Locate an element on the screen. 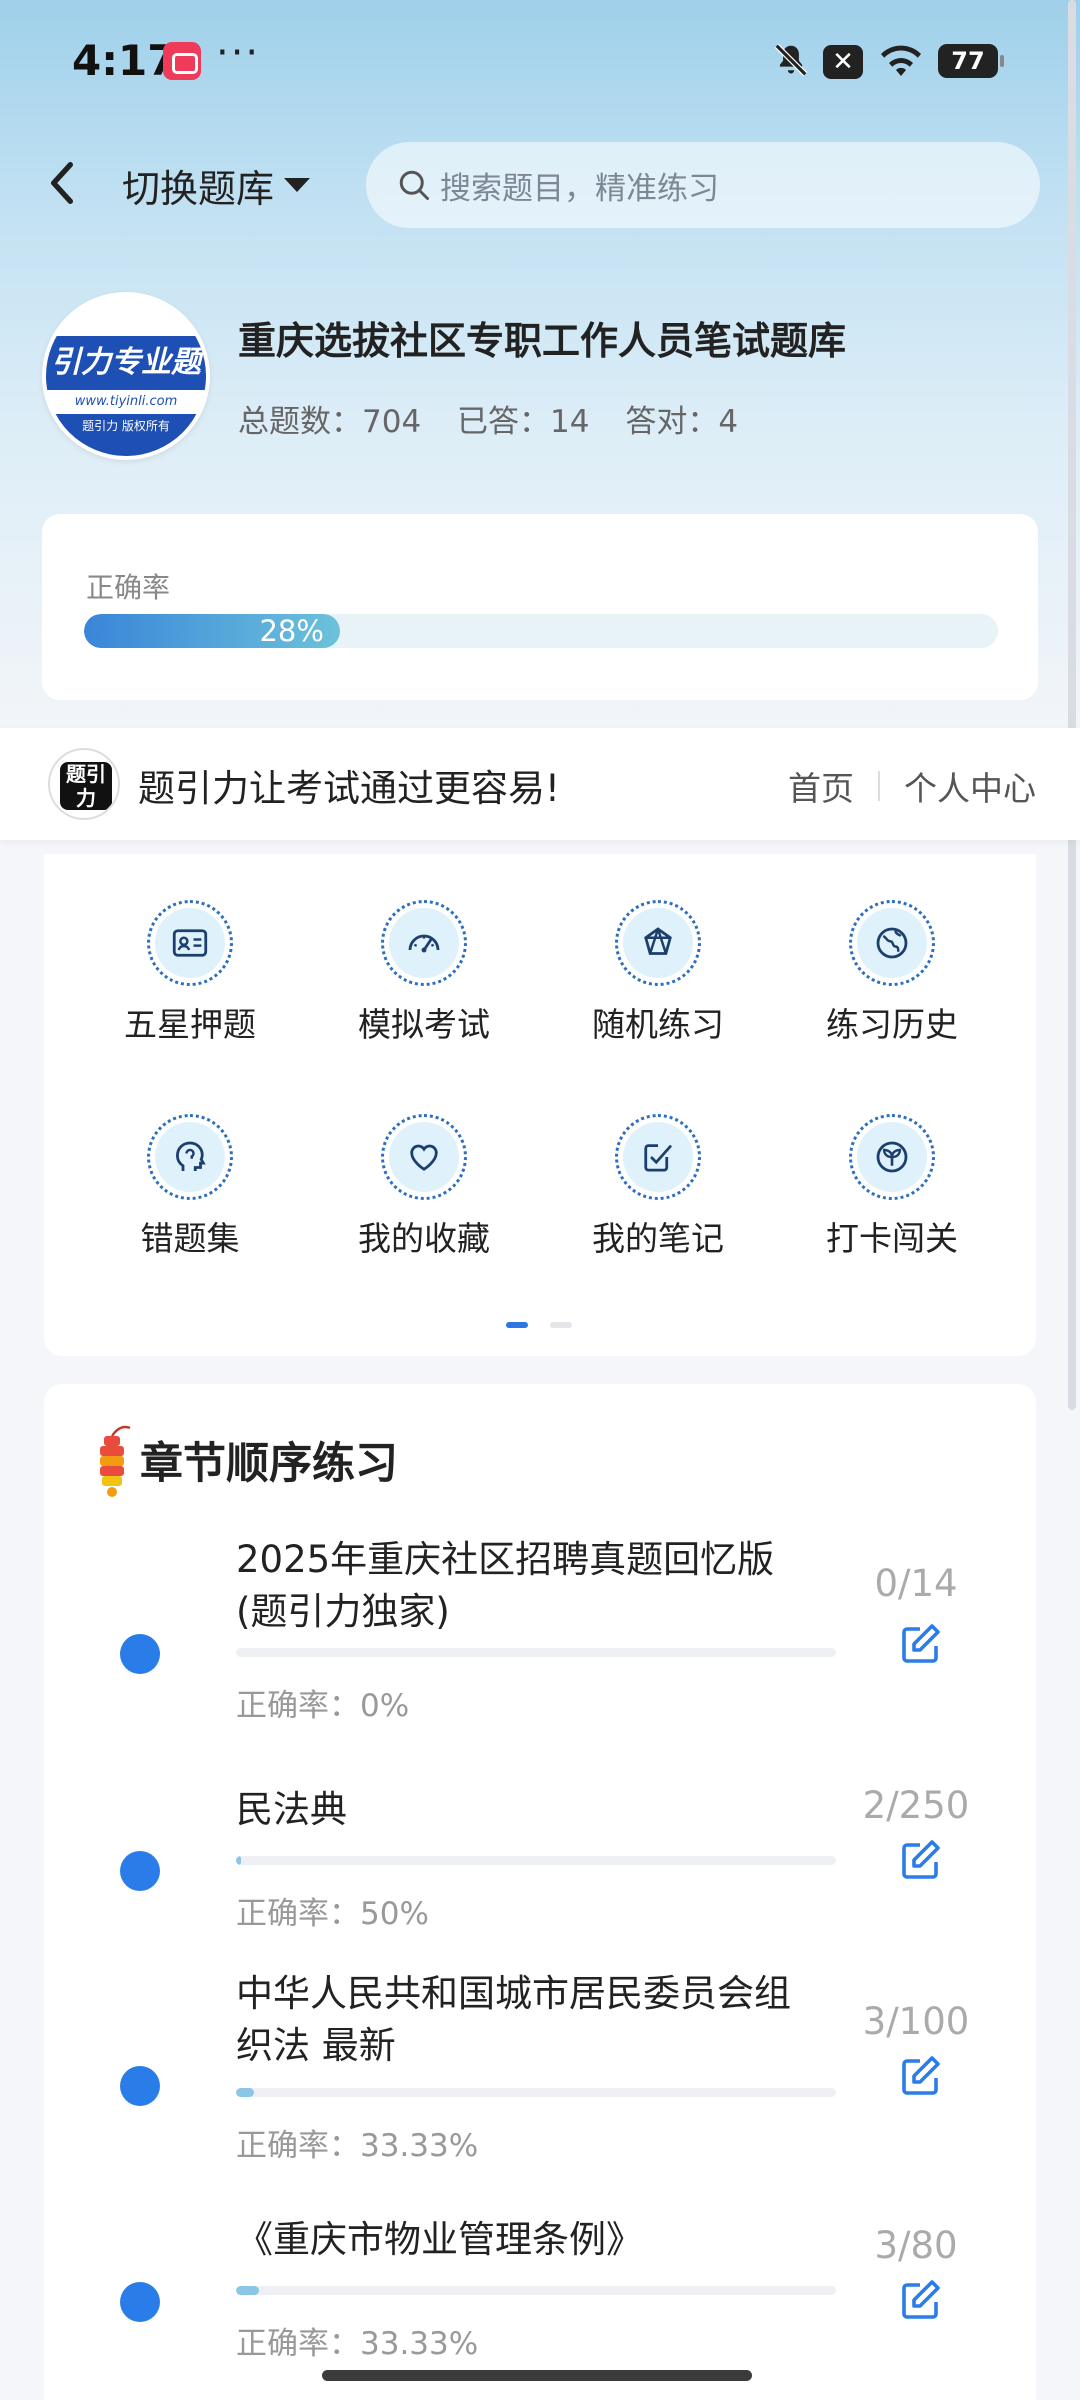 The image size is (1080, 2400). search-input: 搜索题目，精准练习 is located at coordinates (703, 185).